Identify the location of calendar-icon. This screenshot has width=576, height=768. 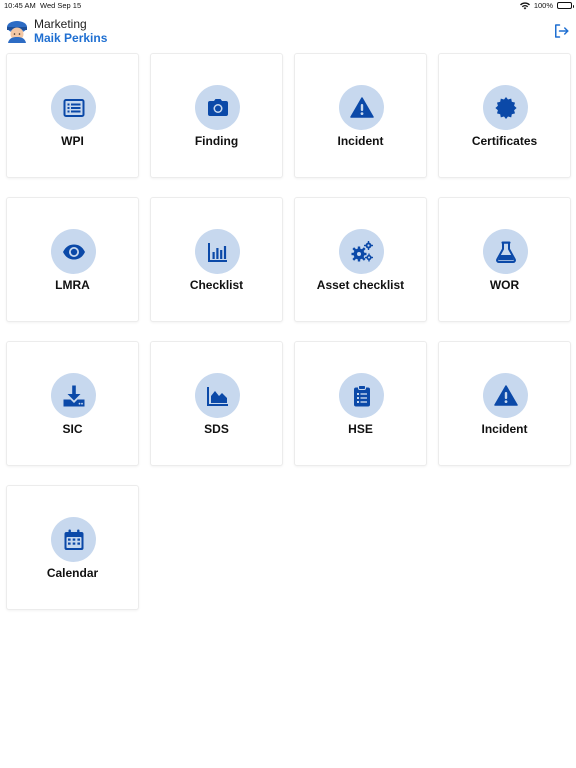
(73, 539).